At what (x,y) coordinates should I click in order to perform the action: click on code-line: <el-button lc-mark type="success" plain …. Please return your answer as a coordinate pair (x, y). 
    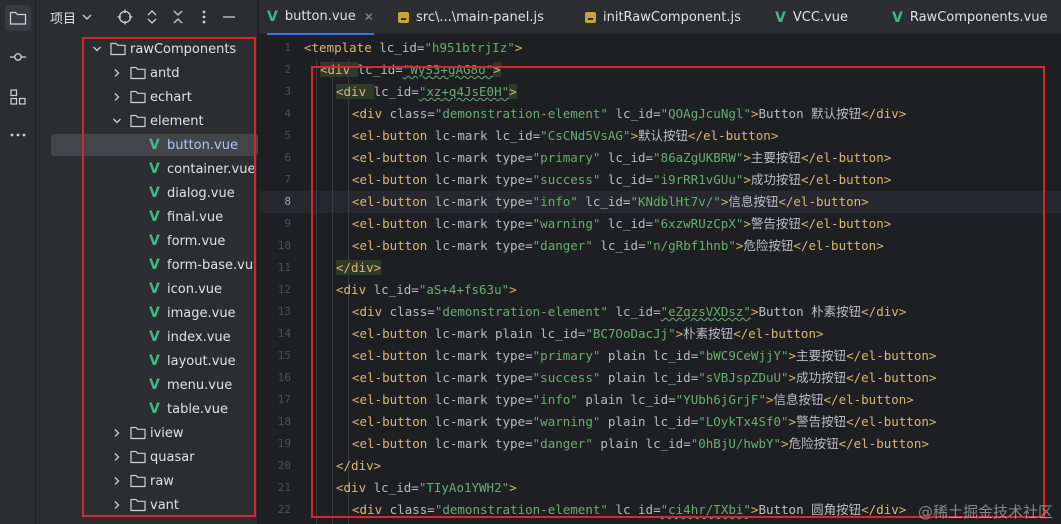
    Looking at the image, I should click on (644, 378).